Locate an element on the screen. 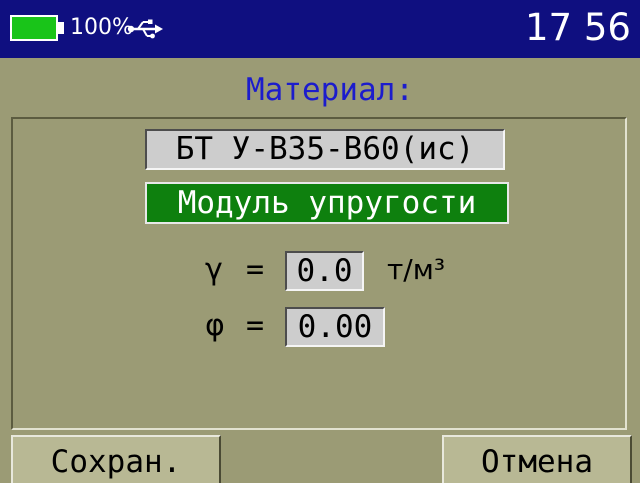 This screenshot has width=640, height=483. density-equals-sign: = is located at coordinates (255, 269).